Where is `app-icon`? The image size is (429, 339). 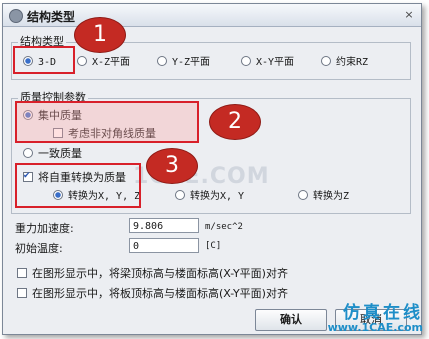 app-icon is located at coordinates (16, 16).